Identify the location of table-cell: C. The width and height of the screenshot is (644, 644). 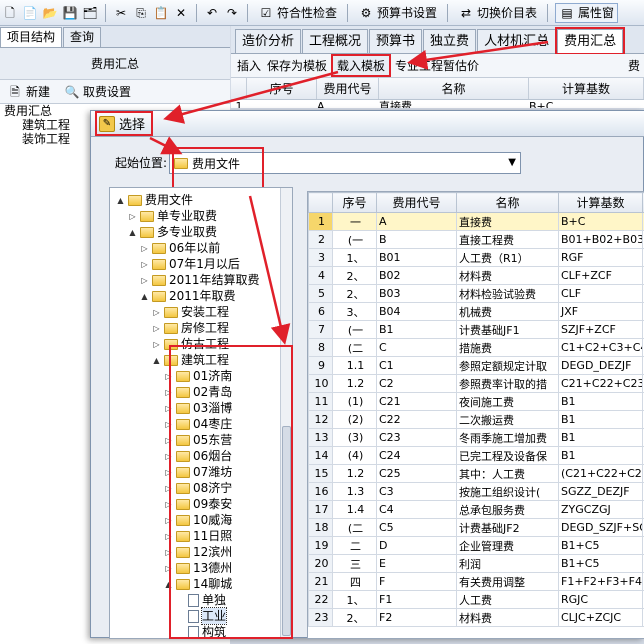
(417, 348).